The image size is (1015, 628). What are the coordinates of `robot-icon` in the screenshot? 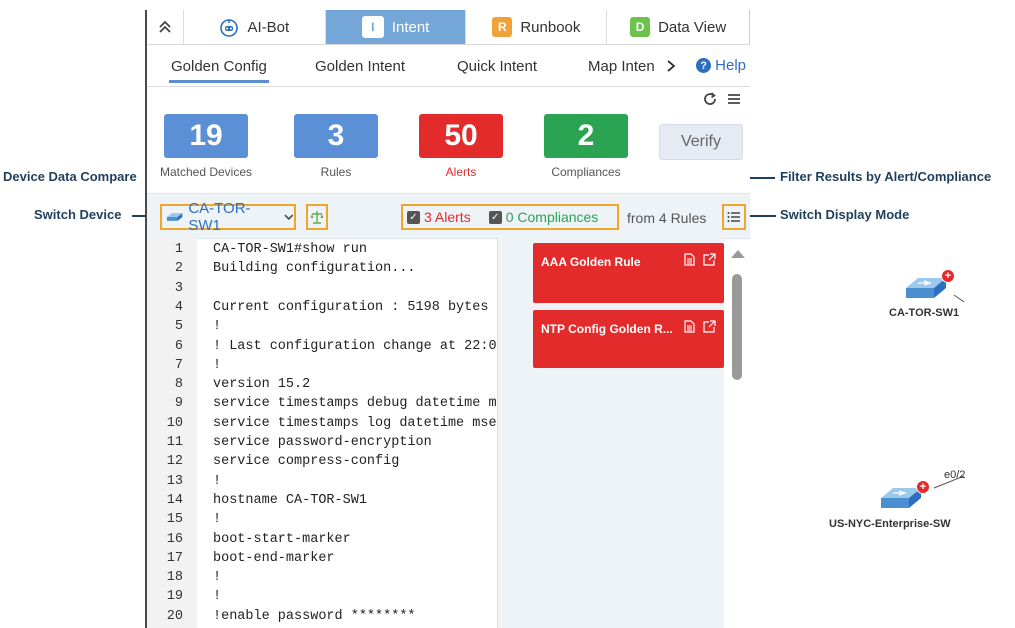 It's located at (229, 28).